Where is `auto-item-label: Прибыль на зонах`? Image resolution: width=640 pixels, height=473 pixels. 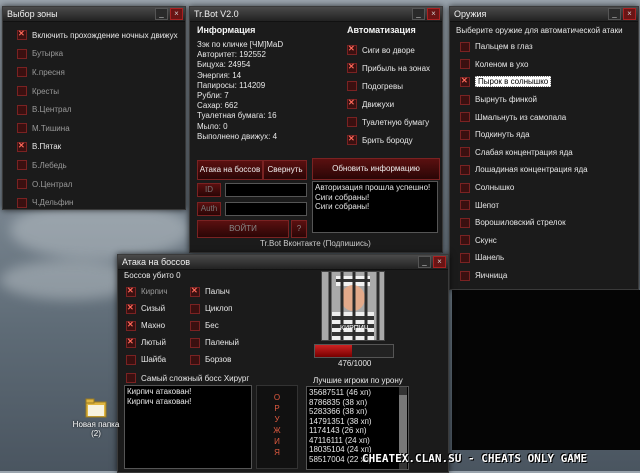
auto-item-label: Прибыль на зонах is located at coordinates (396, 68).